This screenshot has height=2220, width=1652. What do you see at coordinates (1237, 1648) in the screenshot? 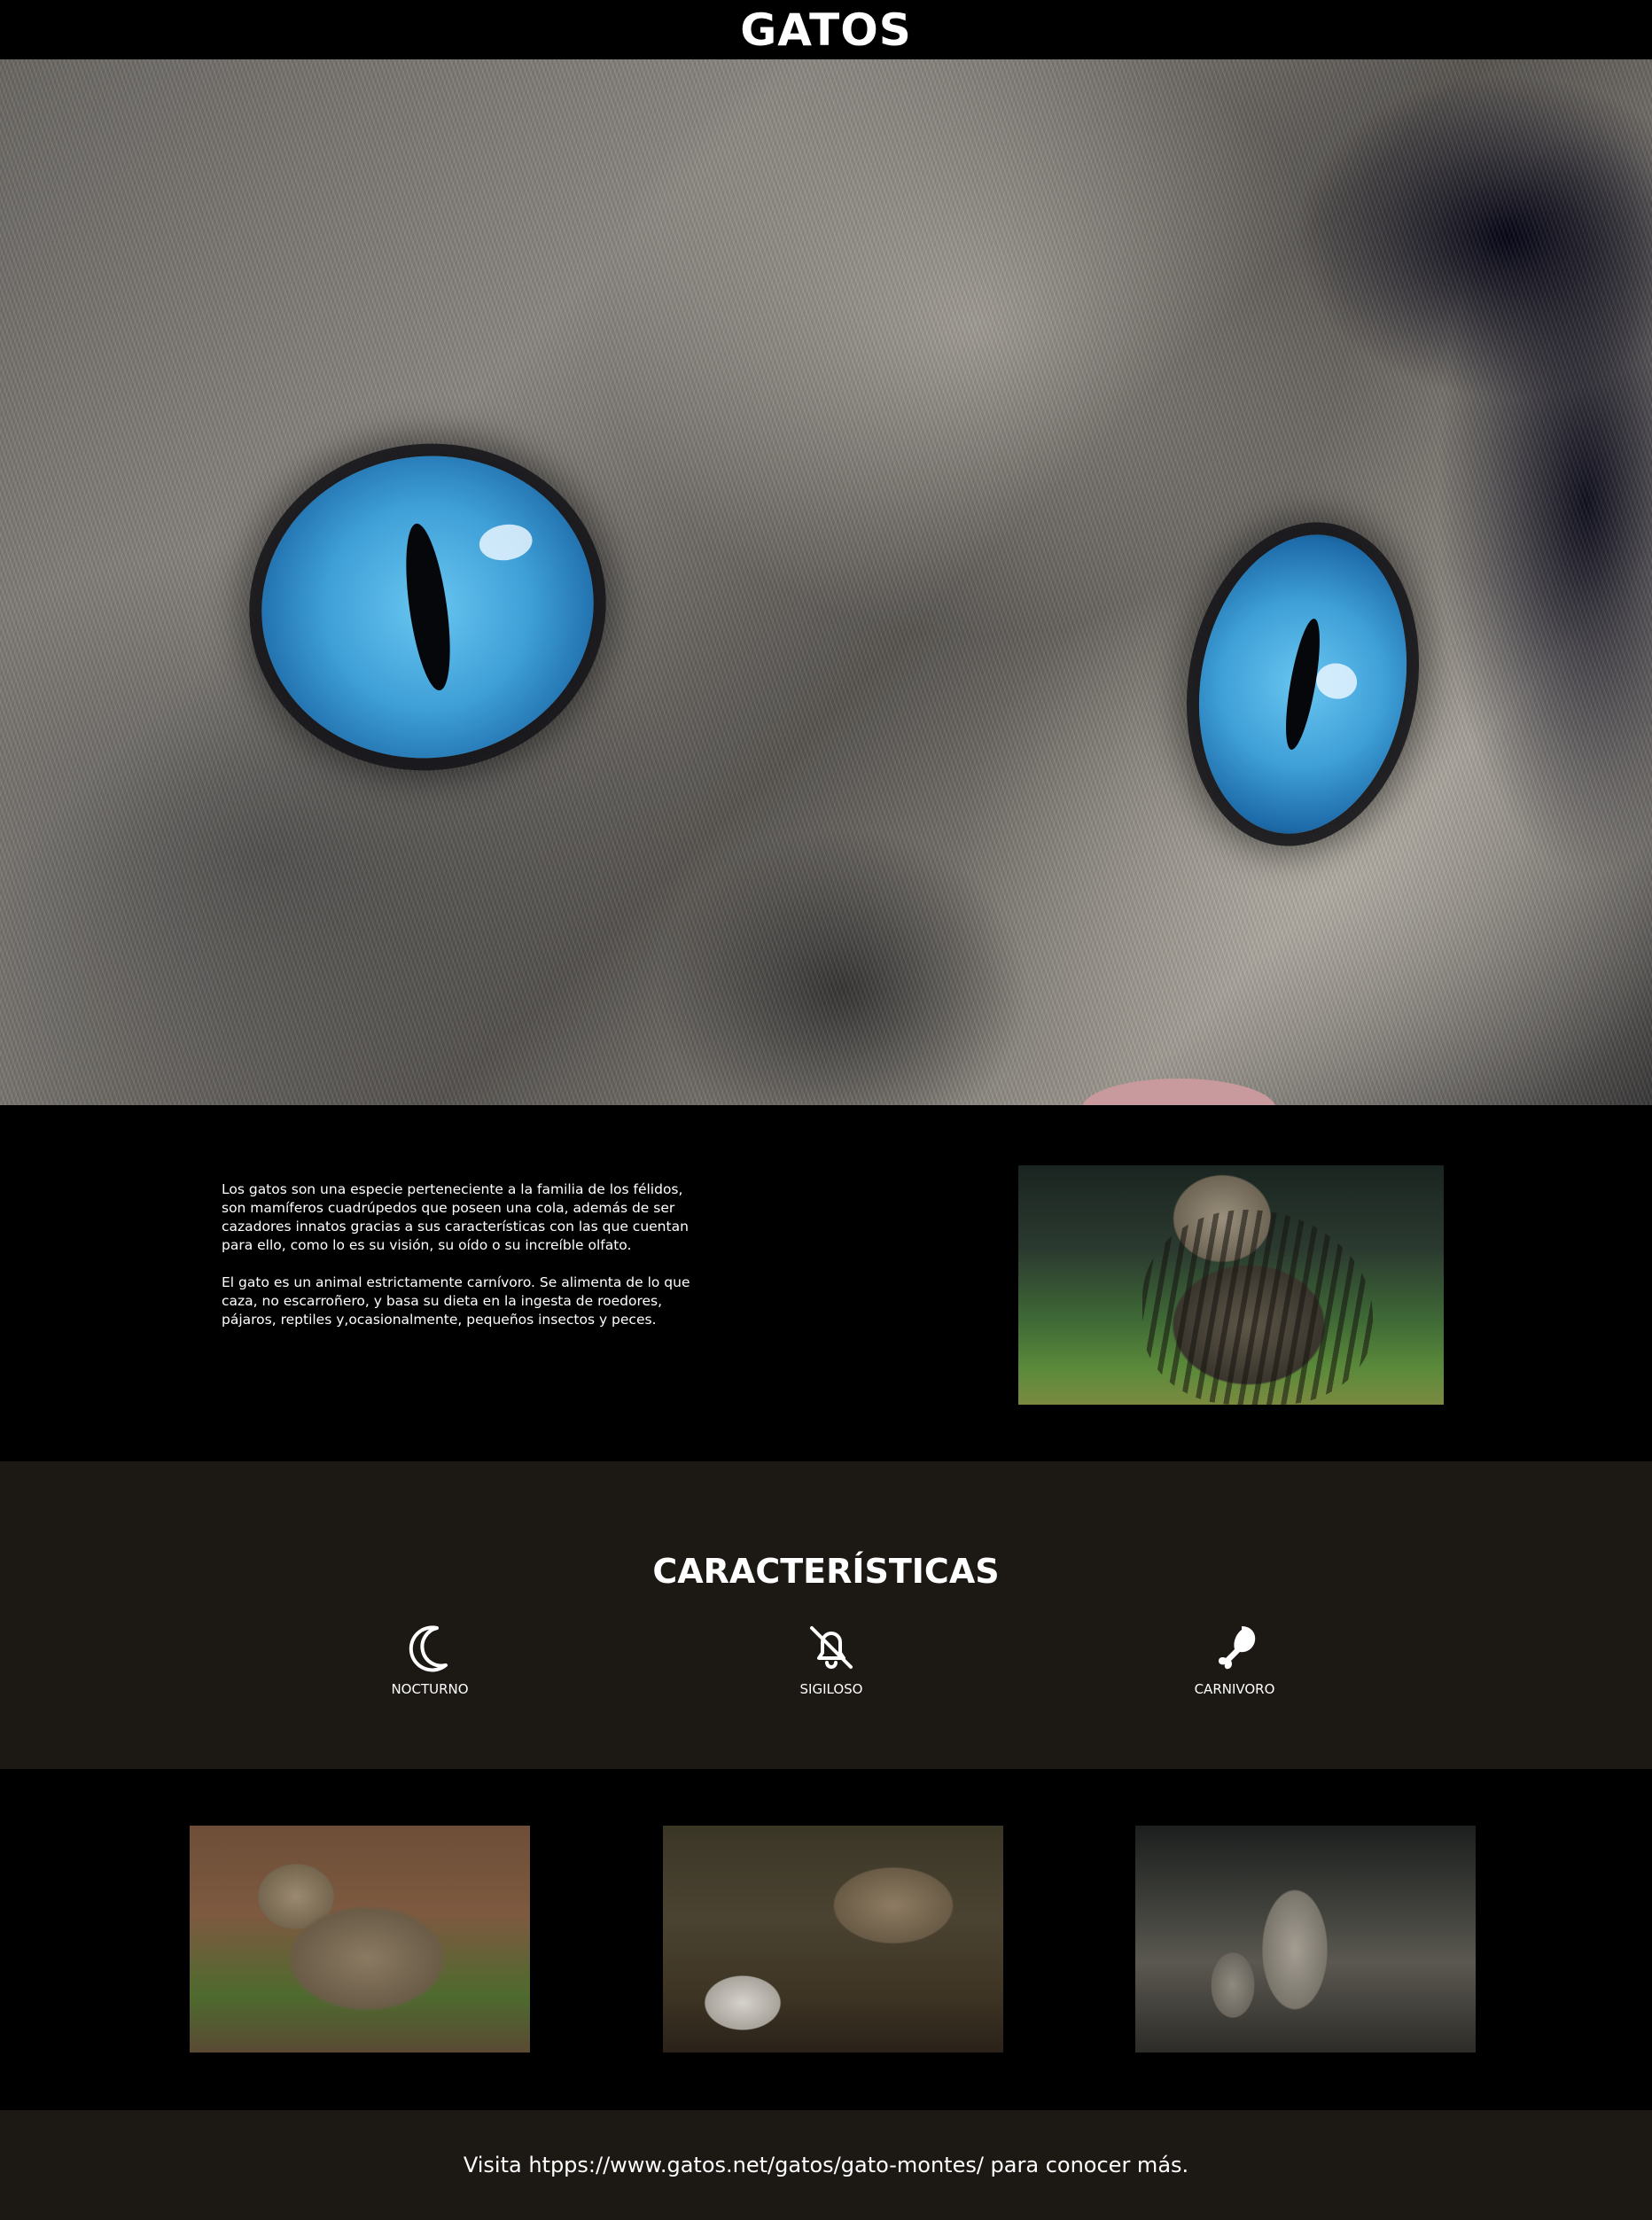
I see `drumstick-icon` at bounding box center [1237, 1648].